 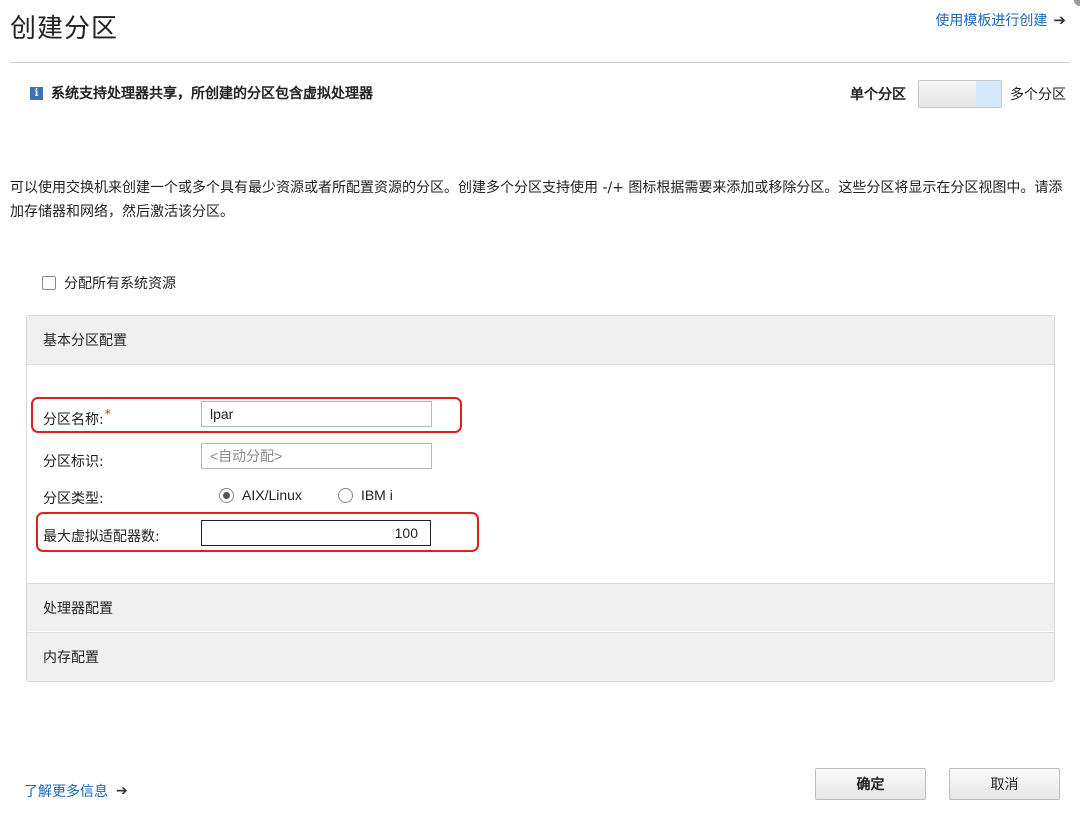 What do you see at coordinates (870, 784) in the screenshot?
I see `ok-button: 确定` at bounding box center [870, 784].